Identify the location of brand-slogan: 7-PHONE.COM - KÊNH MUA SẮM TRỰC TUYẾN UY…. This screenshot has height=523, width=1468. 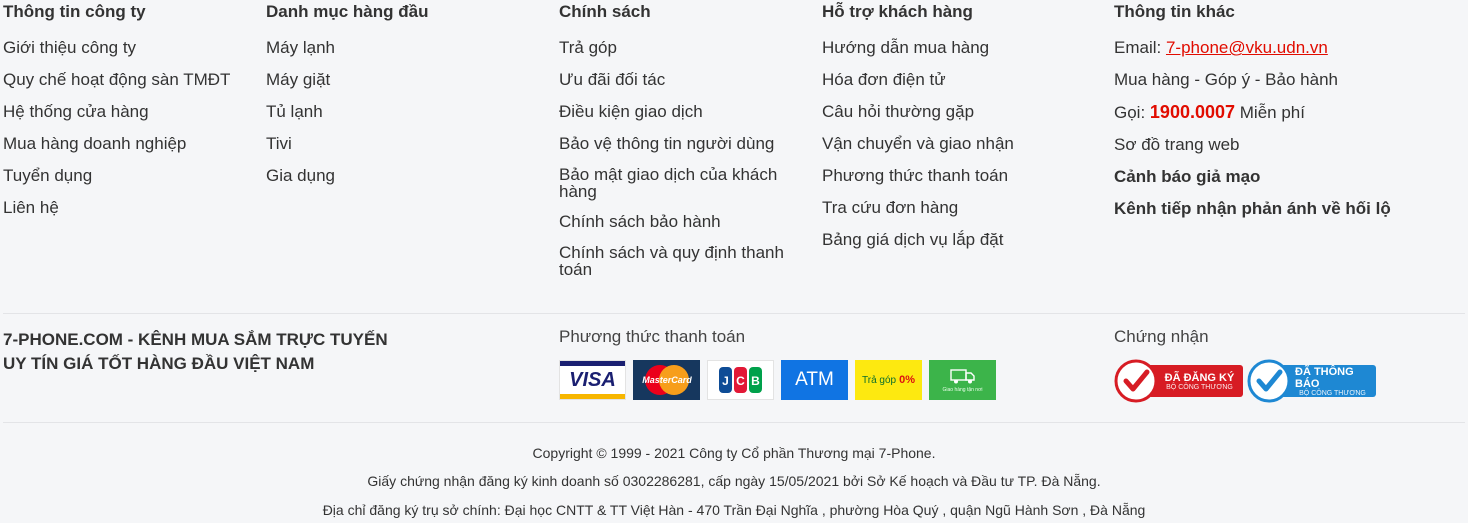
(213, 352).